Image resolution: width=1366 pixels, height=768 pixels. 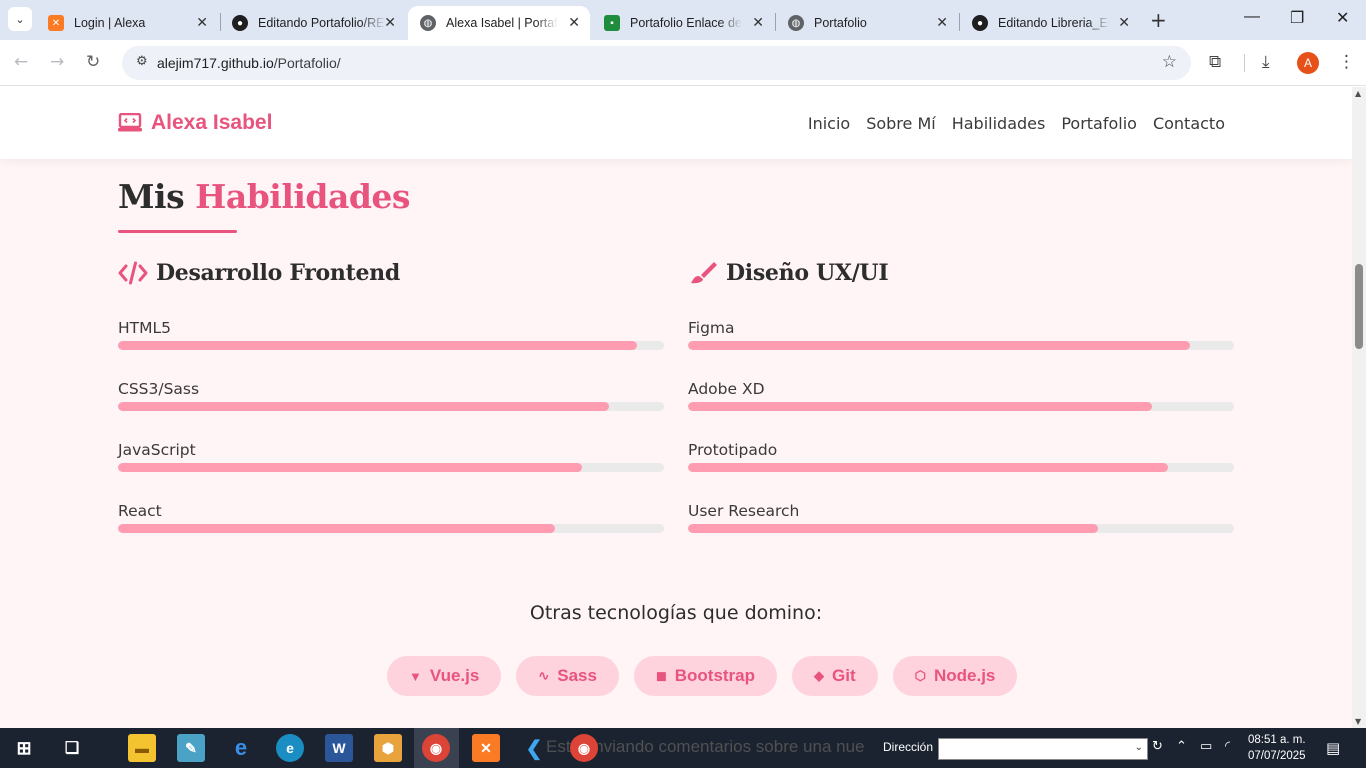 What do you see at coordinates (290, 748) in the screenshot?
I see `edge-icon: e` at bounding box center [290, 748].